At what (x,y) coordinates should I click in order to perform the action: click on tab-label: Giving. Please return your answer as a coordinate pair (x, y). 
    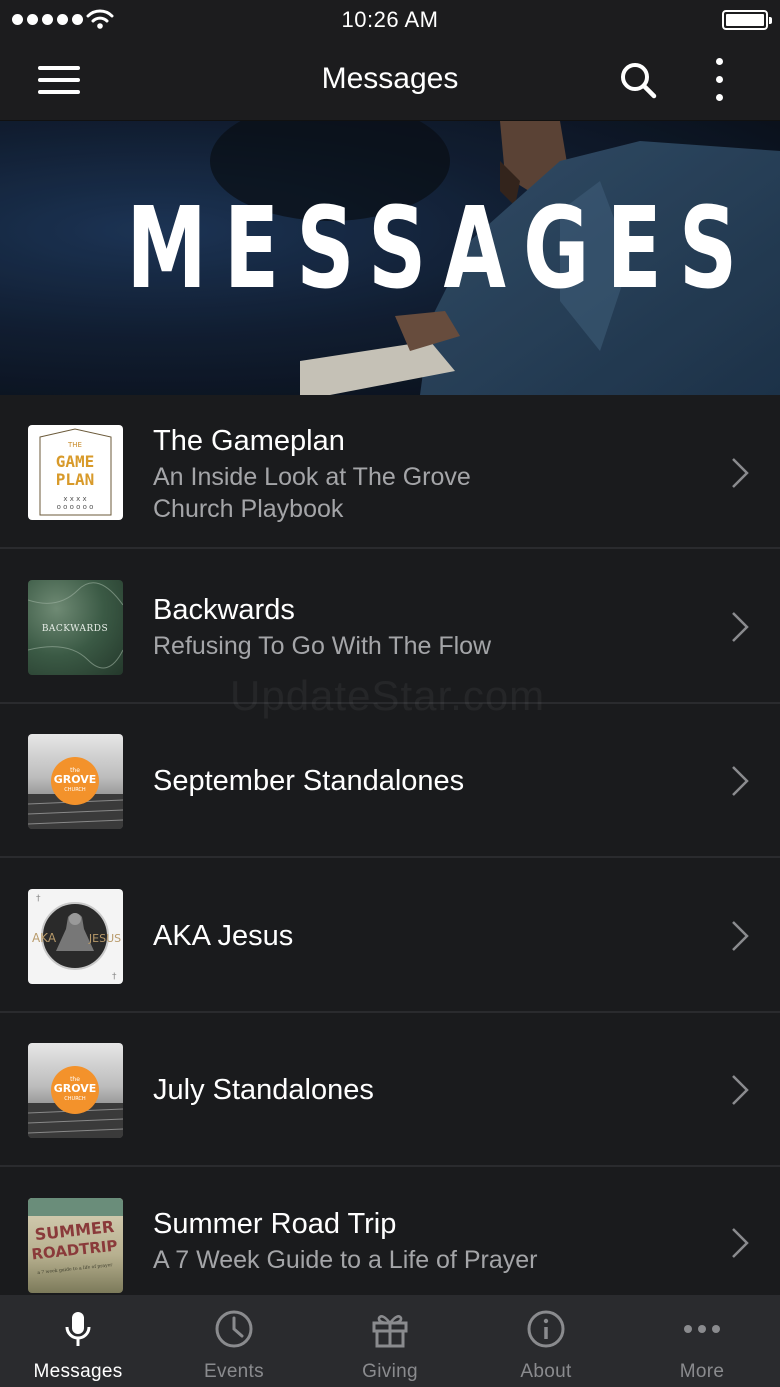
    Looking at the image, I should click on (390, 1371).